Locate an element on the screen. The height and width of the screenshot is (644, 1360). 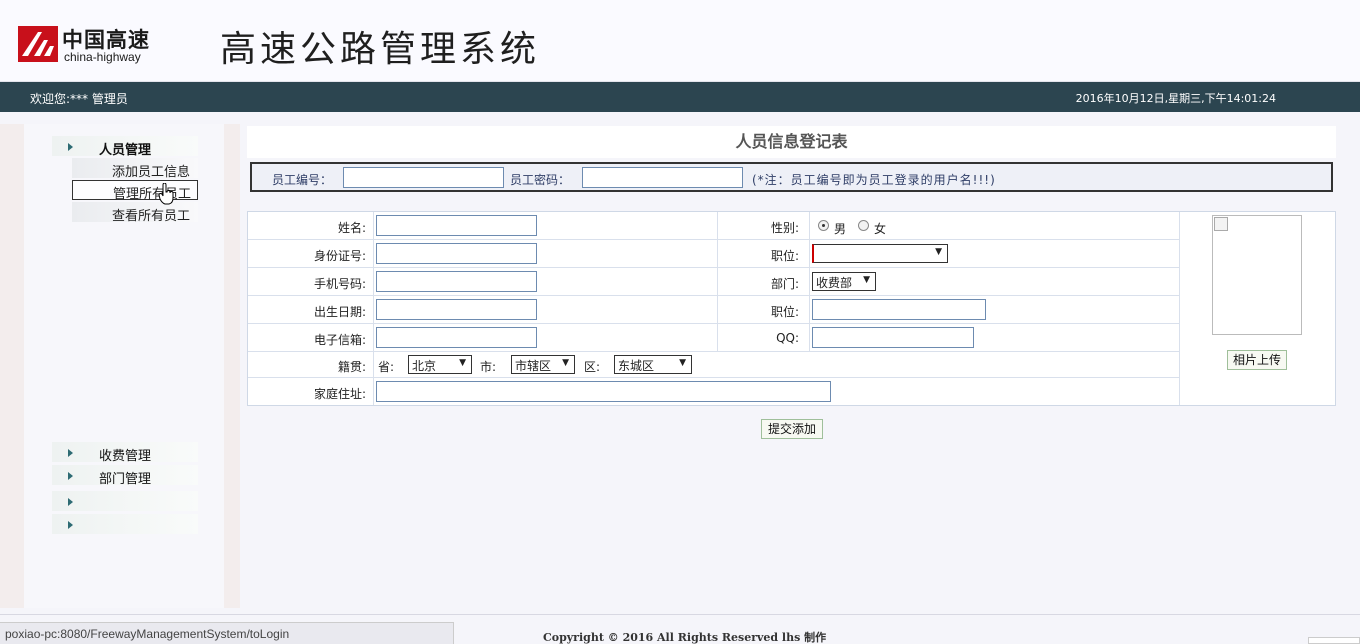
province-label: 省: is located at coordinates (386, 367).